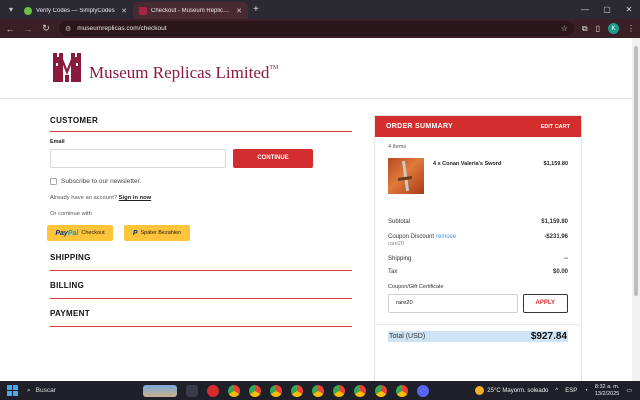  Describe the element at coordinates (67, 233) in the screenshot. I see `paypal-logo: PayPal` at that location.